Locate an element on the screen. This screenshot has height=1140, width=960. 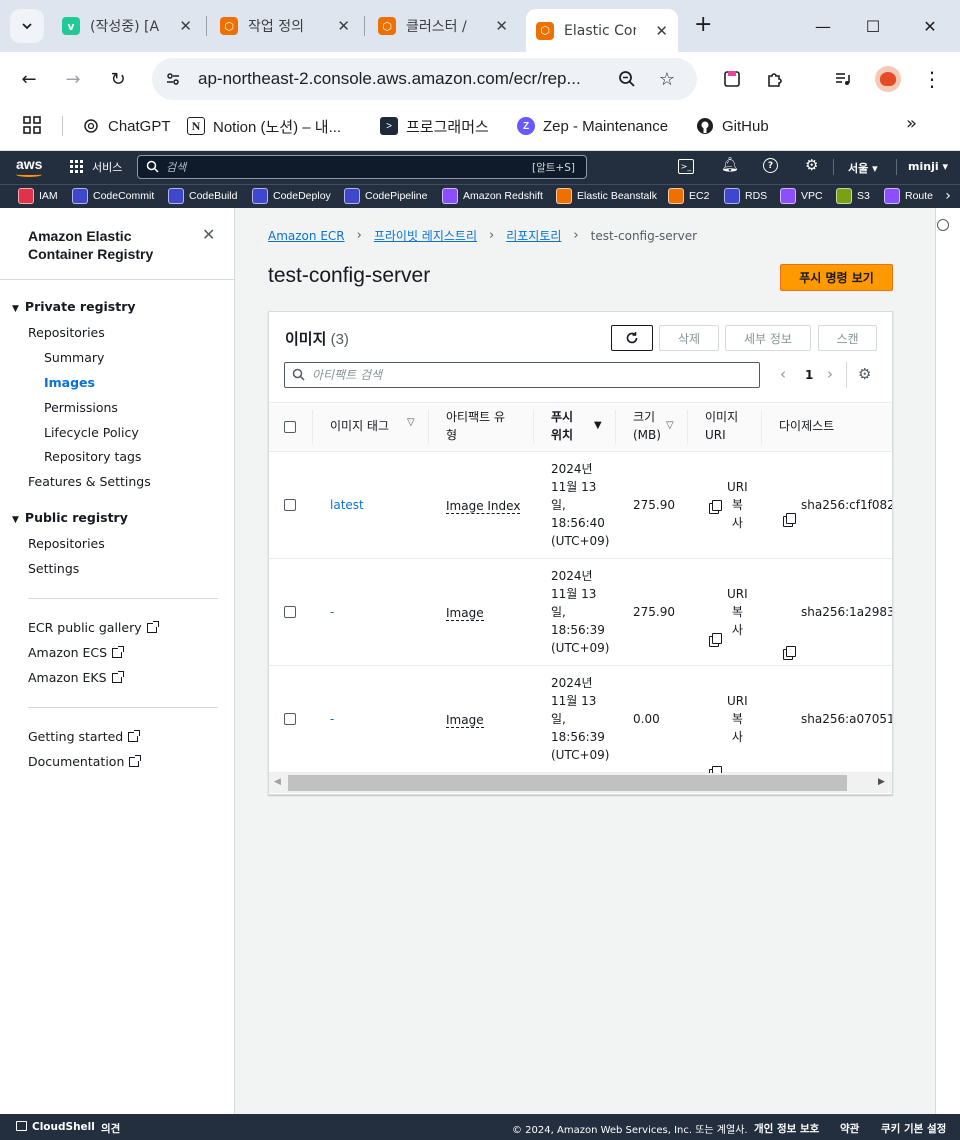
nav-getting-started: Getting started is located at coordinates (84, 736).